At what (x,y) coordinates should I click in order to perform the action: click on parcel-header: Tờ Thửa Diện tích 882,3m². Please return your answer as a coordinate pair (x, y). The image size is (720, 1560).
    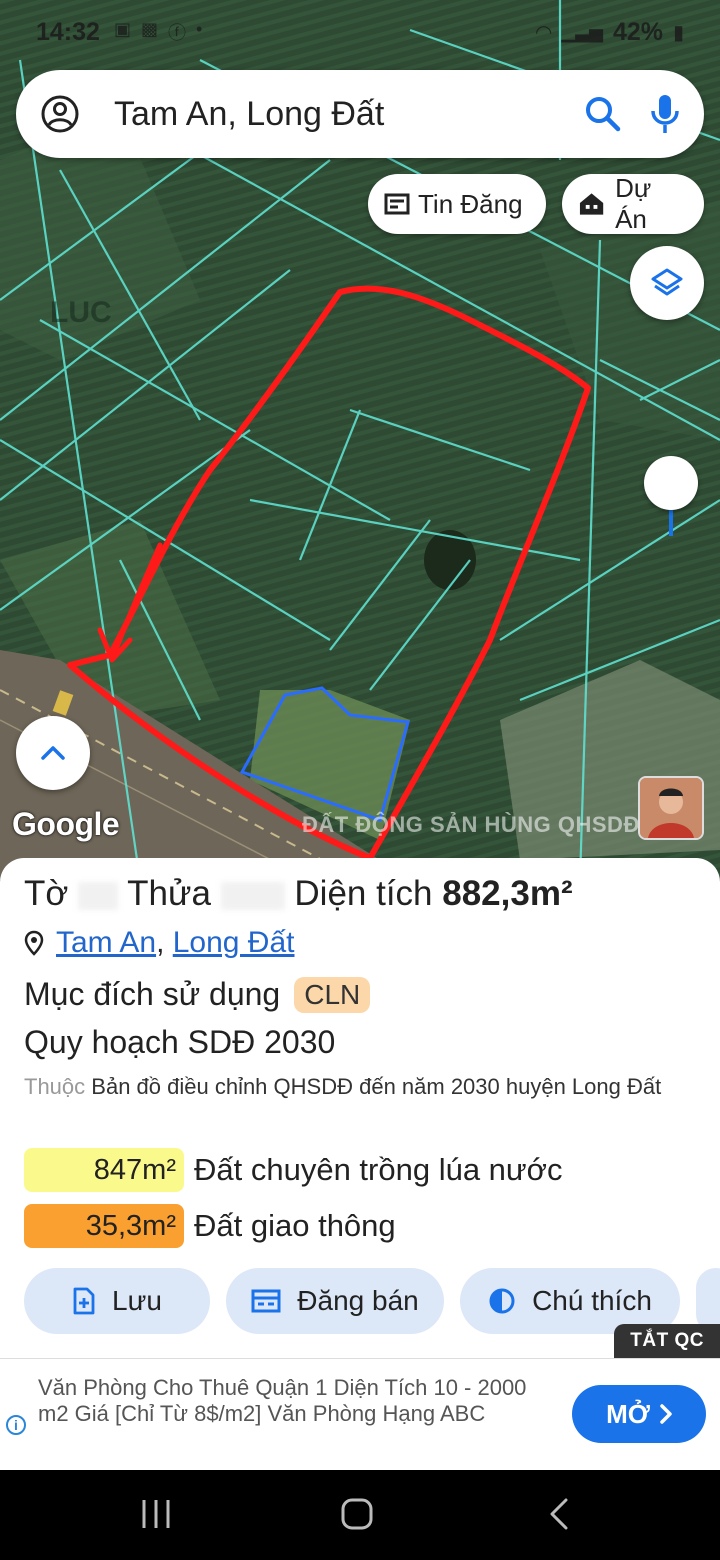
    Looking at the image, I should click on (298, 894).